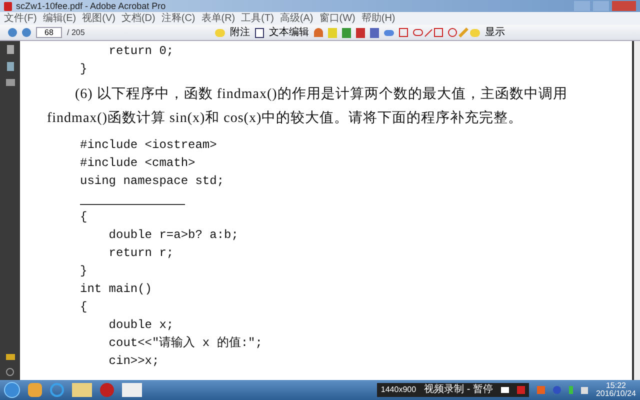  What do you see at coordinates (117, 289) in the screenshot?
I see `code-line: int main()` at bounding box center [117, 289].